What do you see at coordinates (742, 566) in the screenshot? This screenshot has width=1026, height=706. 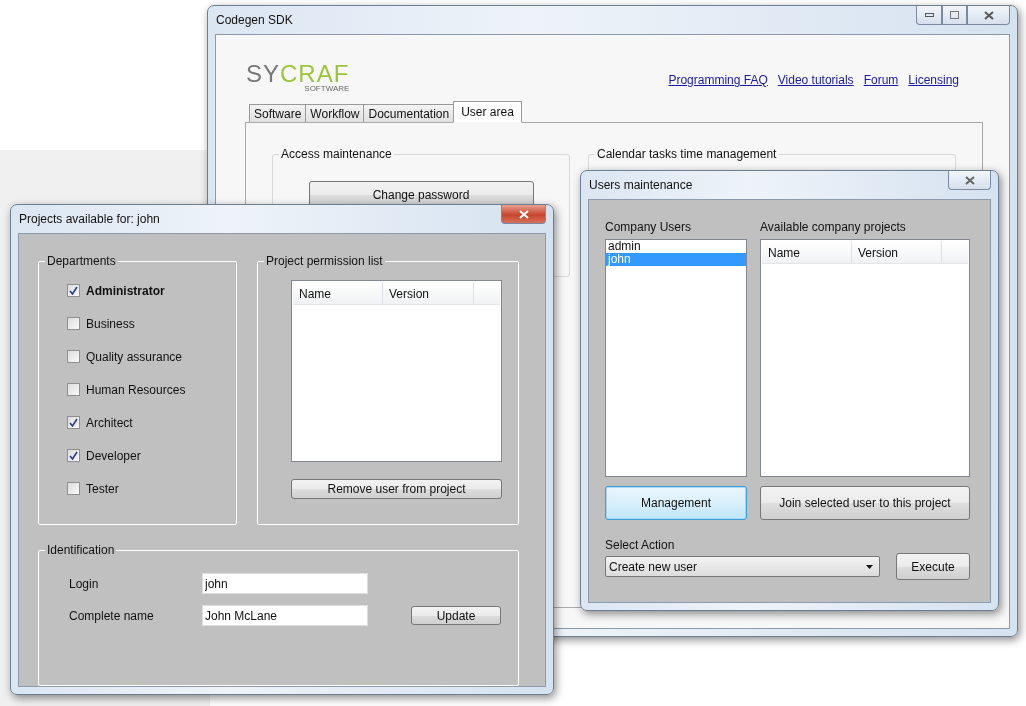 I see `action-dropdown: Create new user` at bounding box center [742, 566].